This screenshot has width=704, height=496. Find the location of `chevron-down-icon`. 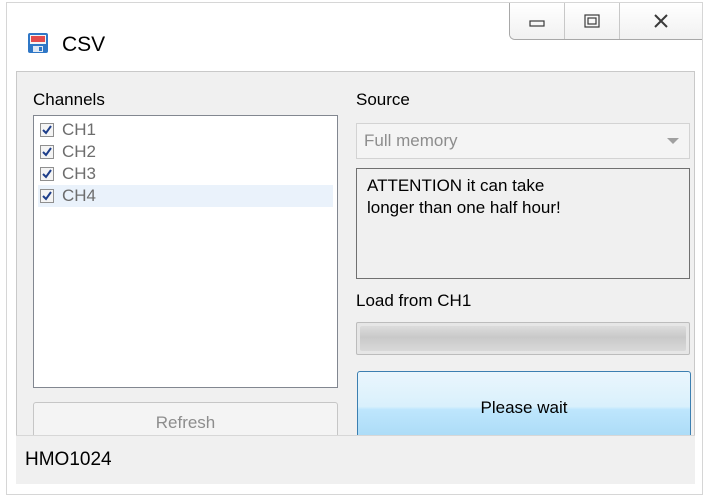

chevron-down-icon is located at coordinates (673, 141).